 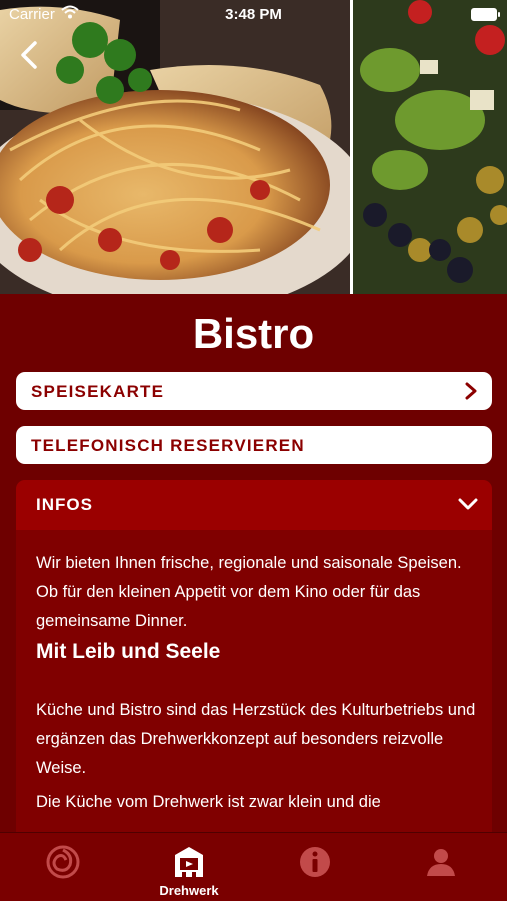 I want to click on chevron-right-icon, so click(x=471, y=391).